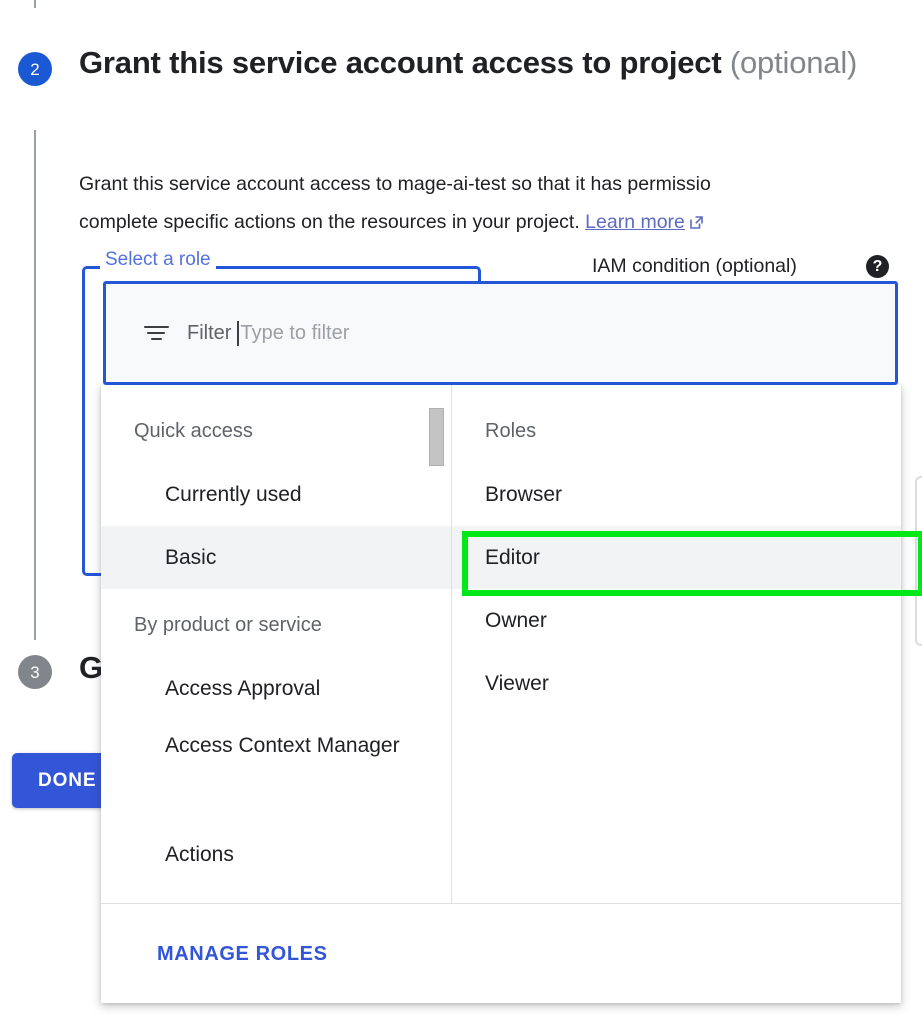 The height and width of the screenshot is (1018, 922). Describe the element at coordinates (242, 954) in the screenshot. I see `manage-roles-button: MANAGE ROLES` at that location.